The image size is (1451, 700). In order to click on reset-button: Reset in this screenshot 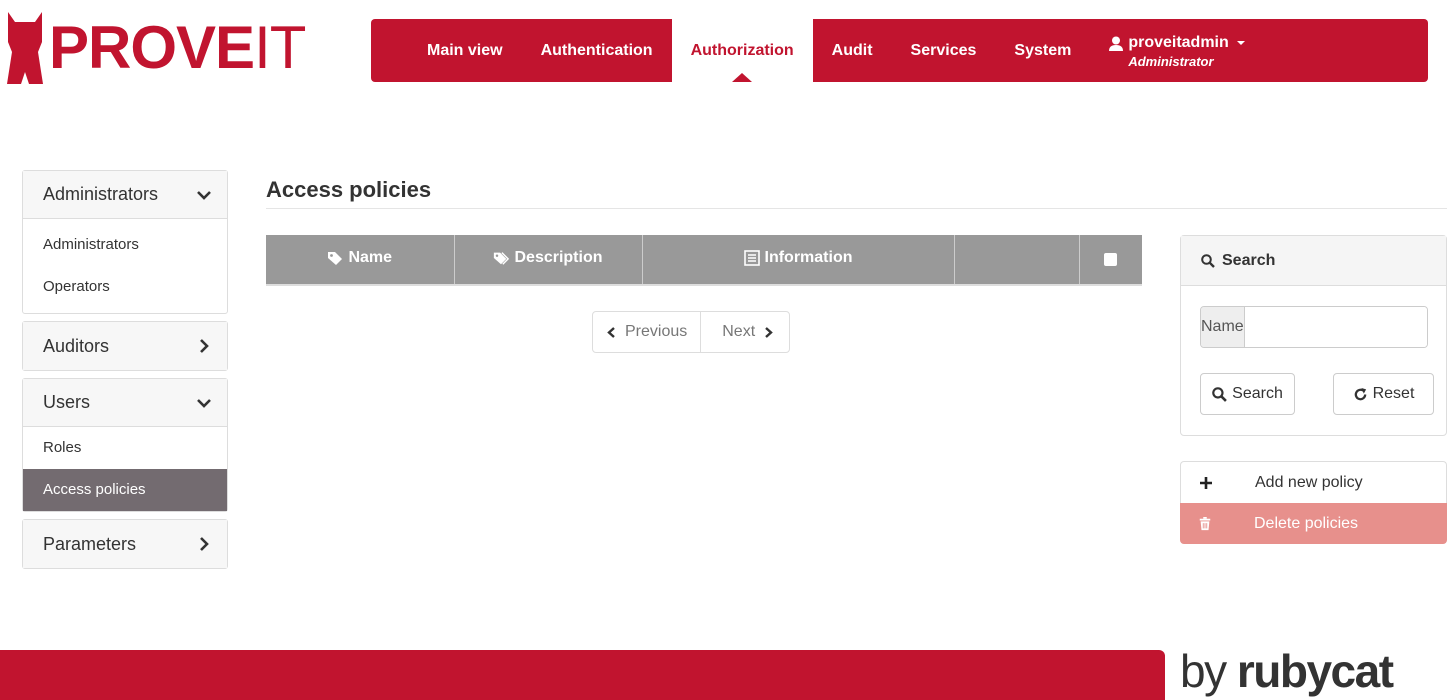, I will do `click(1383, 394)`.